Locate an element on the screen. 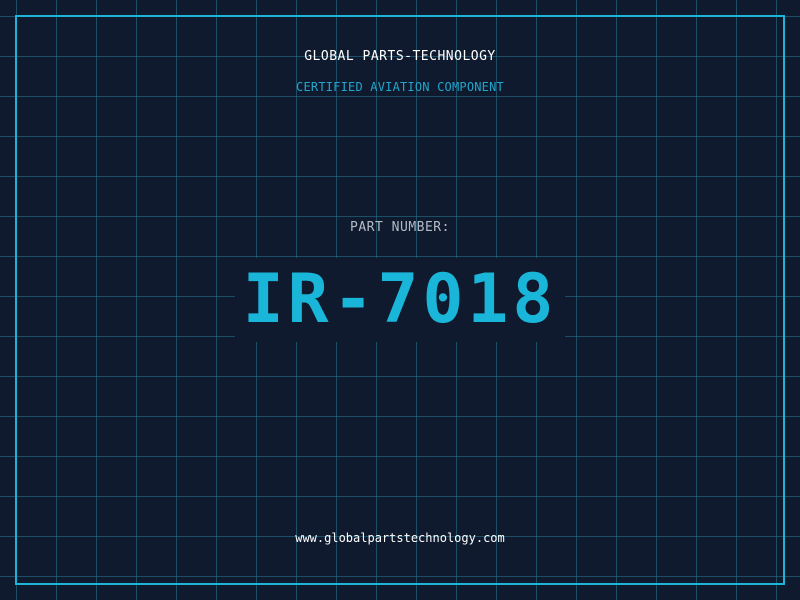 The width and height of the screenshot is (800, 600). part-number-container: IR-7018 is located at coordinates (400, 300).